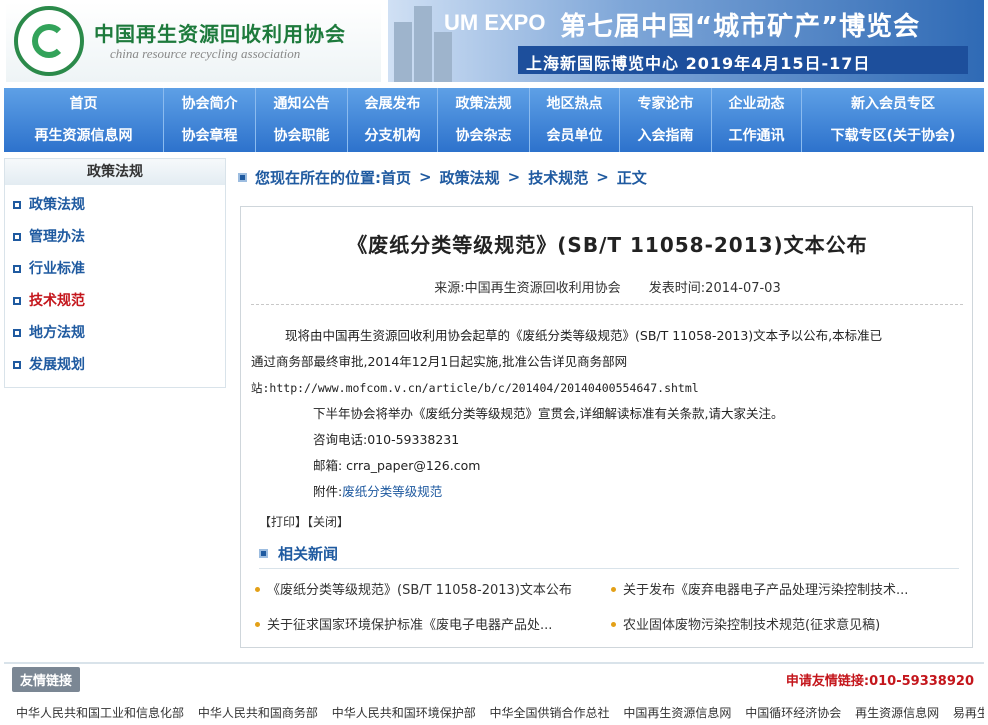 This screenshot has width=988, height=725. What do you see at coordinates (879, 681) in the screenshot?
I see `friend-links-apply: 申请友情链接:010-59338920` at bounding box center [879, 681].